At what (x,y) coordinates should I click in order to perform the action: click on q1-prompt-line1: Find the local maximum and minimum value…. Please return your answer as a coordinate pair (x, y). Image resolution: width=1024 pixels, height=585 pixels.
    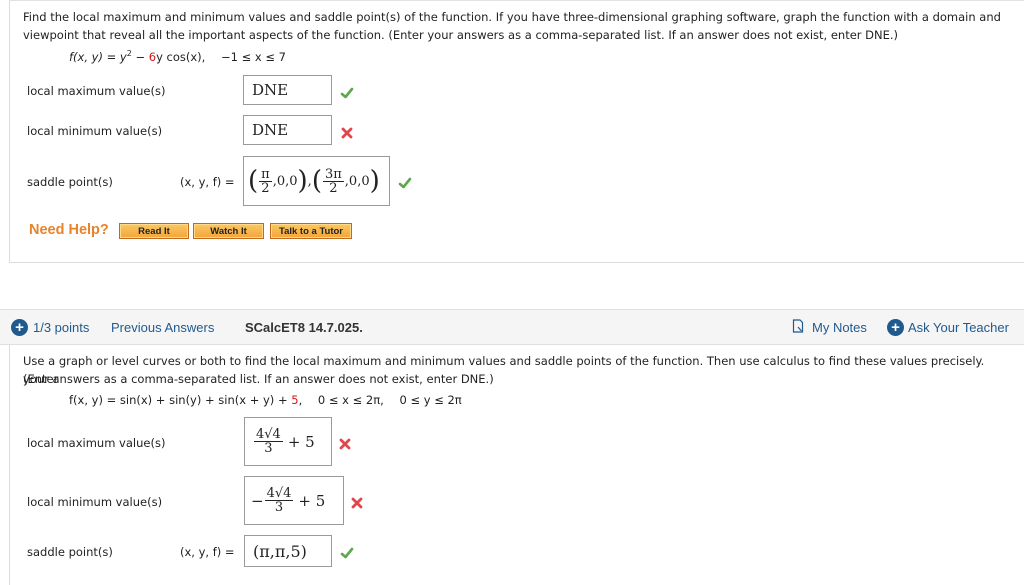
    Looking at the image, I should click on (512, 17).